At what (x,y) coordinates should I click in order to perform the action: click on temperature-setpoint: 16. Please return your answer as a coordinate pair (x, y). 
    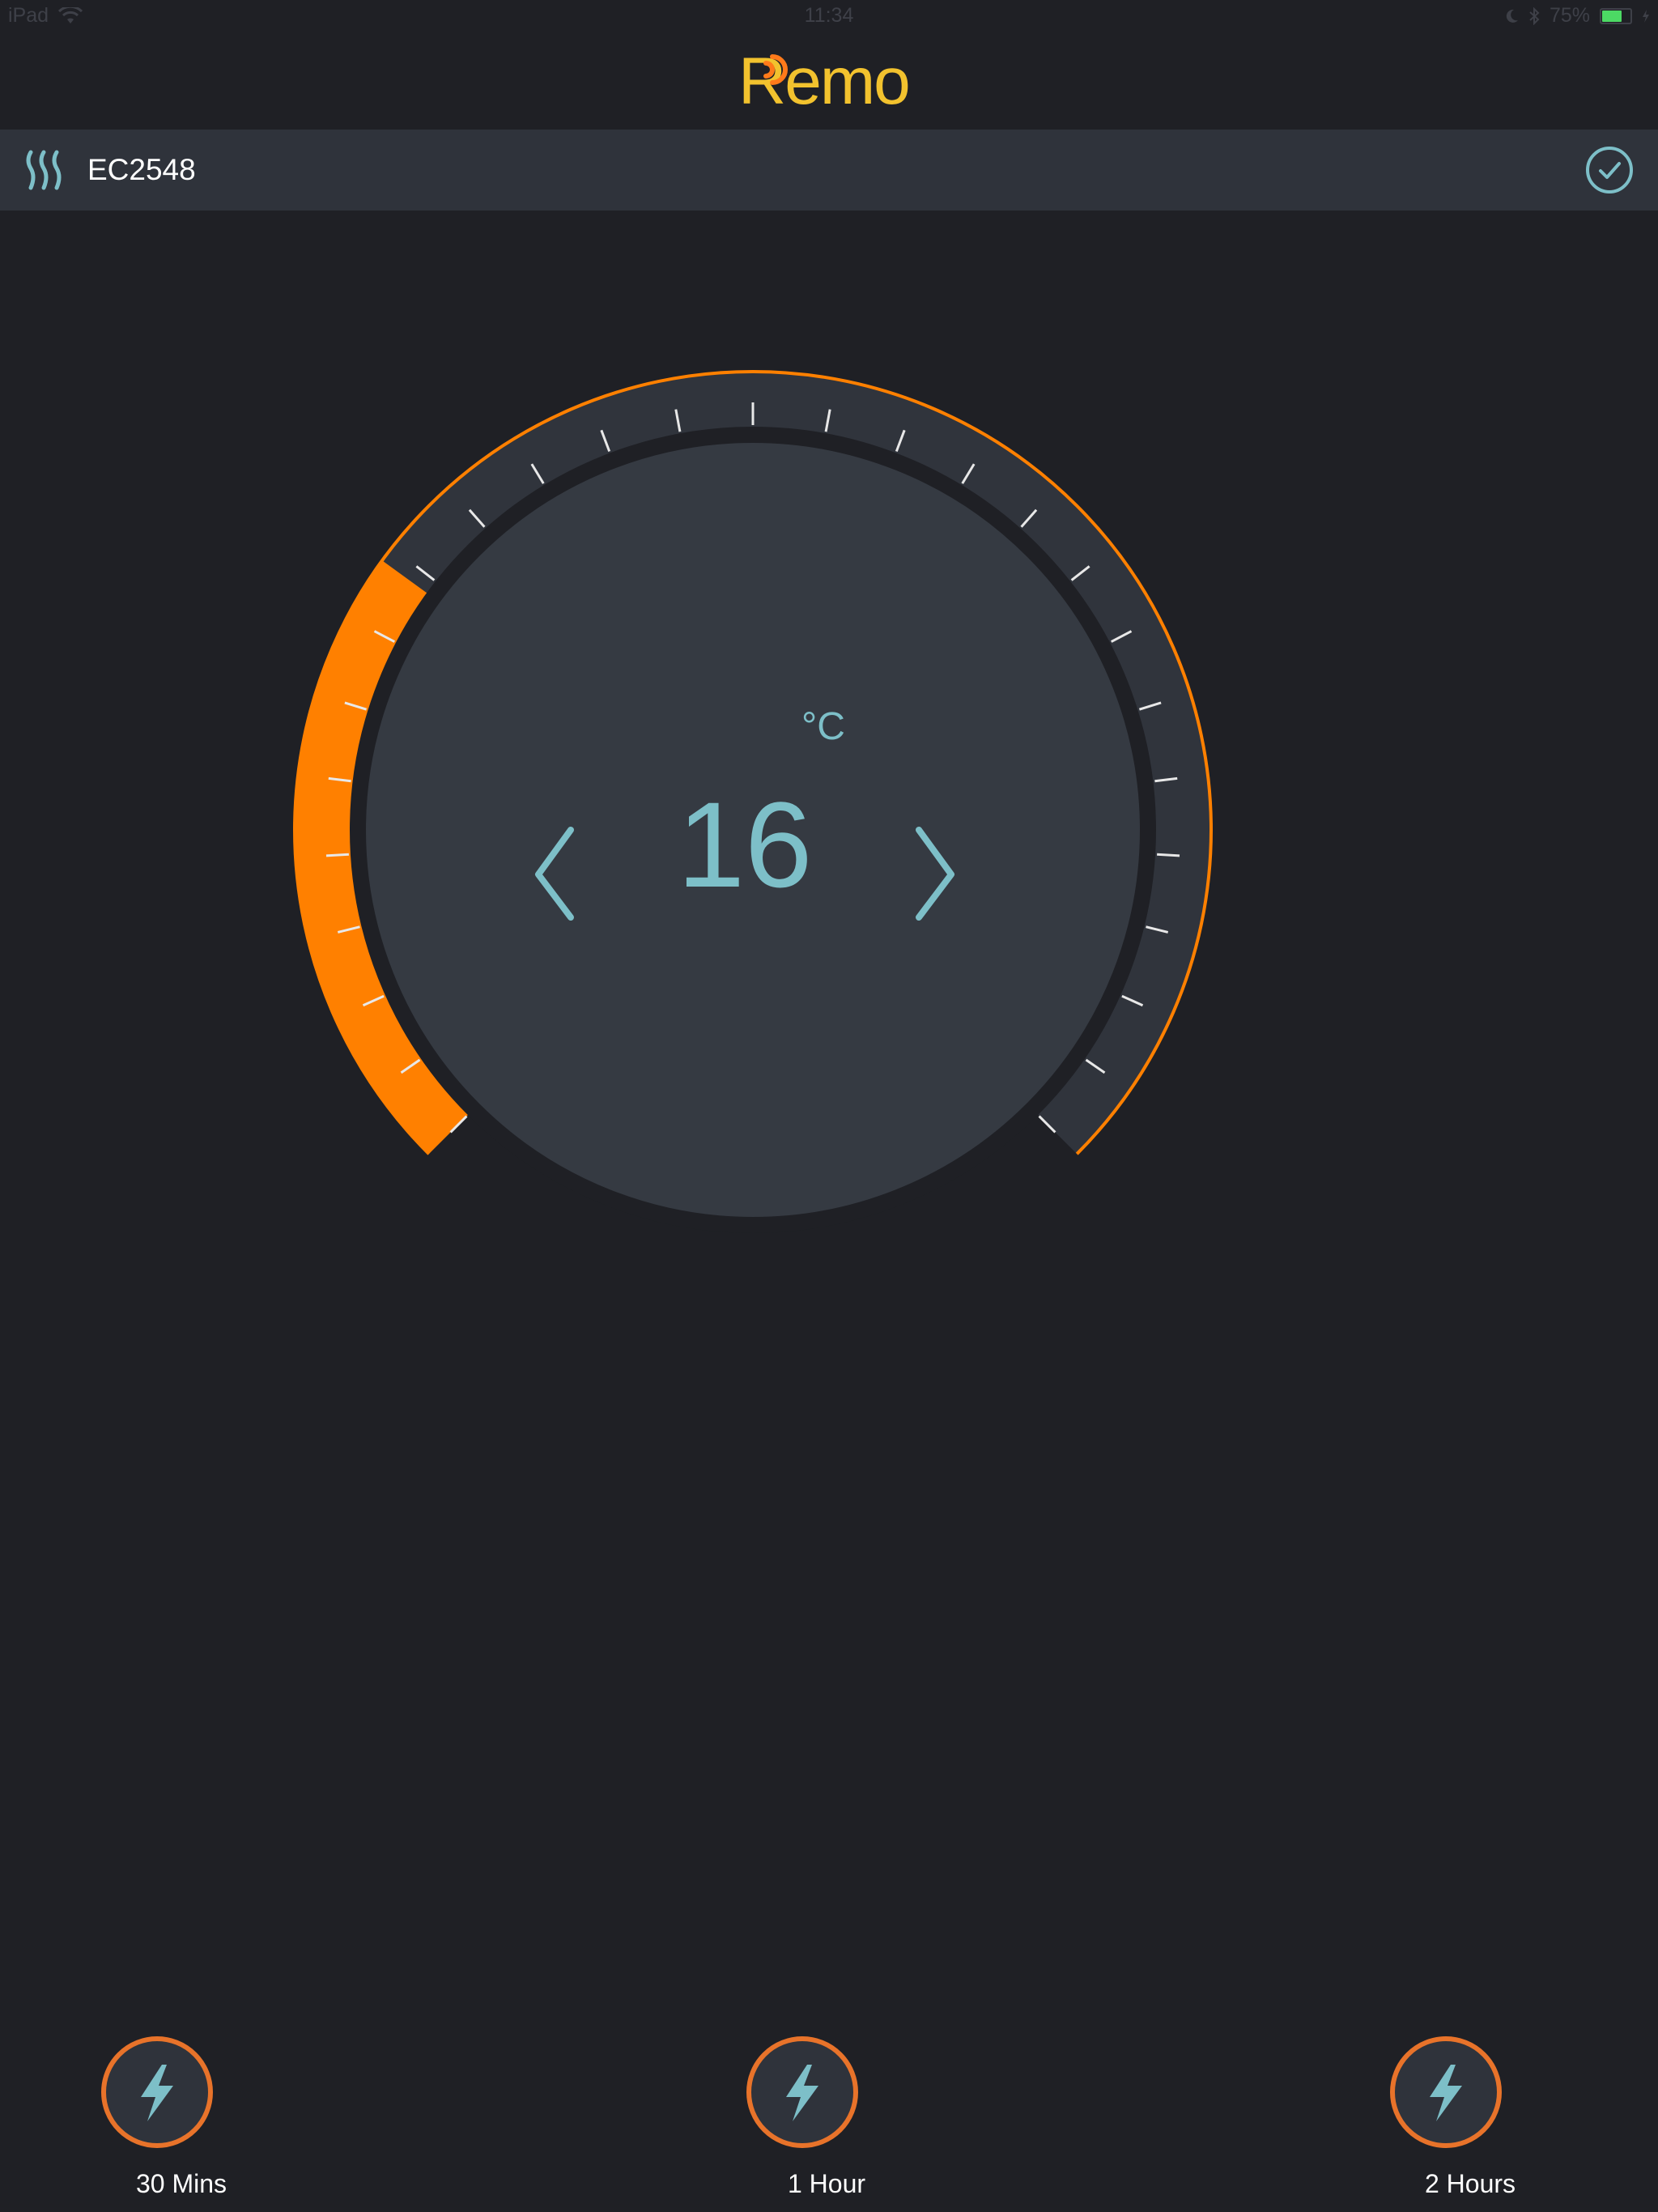
    Looking at the image, I should click on (745, 844).